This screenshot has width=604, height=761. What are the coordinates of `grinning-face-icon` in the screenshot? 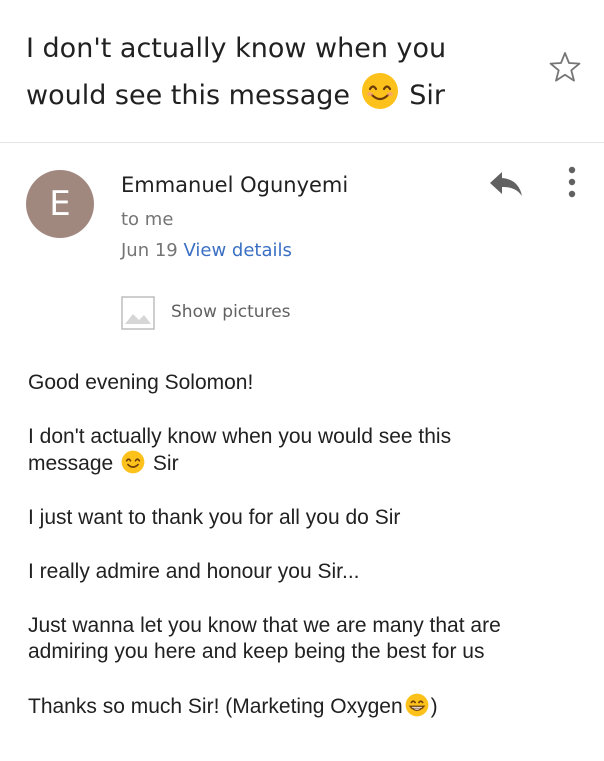 It's located at (417, 705).